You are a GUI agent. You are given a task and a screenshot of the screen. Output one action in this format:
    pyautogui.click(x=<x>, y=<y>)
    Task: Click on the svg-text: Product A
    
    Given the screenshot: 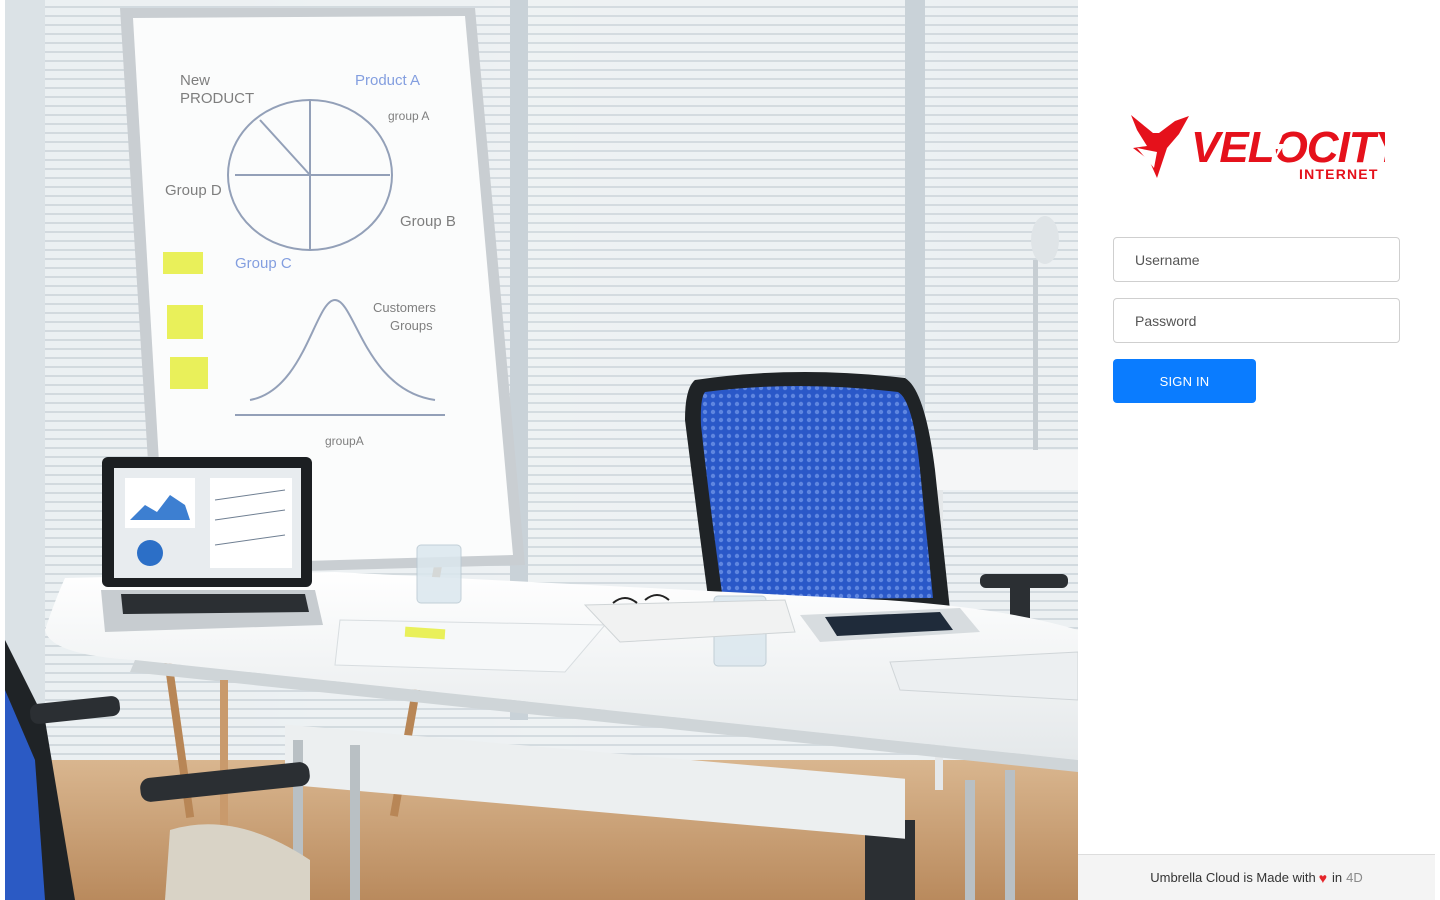 What is the action you would take?
    pyautogui.click(x=387, y=80)
    